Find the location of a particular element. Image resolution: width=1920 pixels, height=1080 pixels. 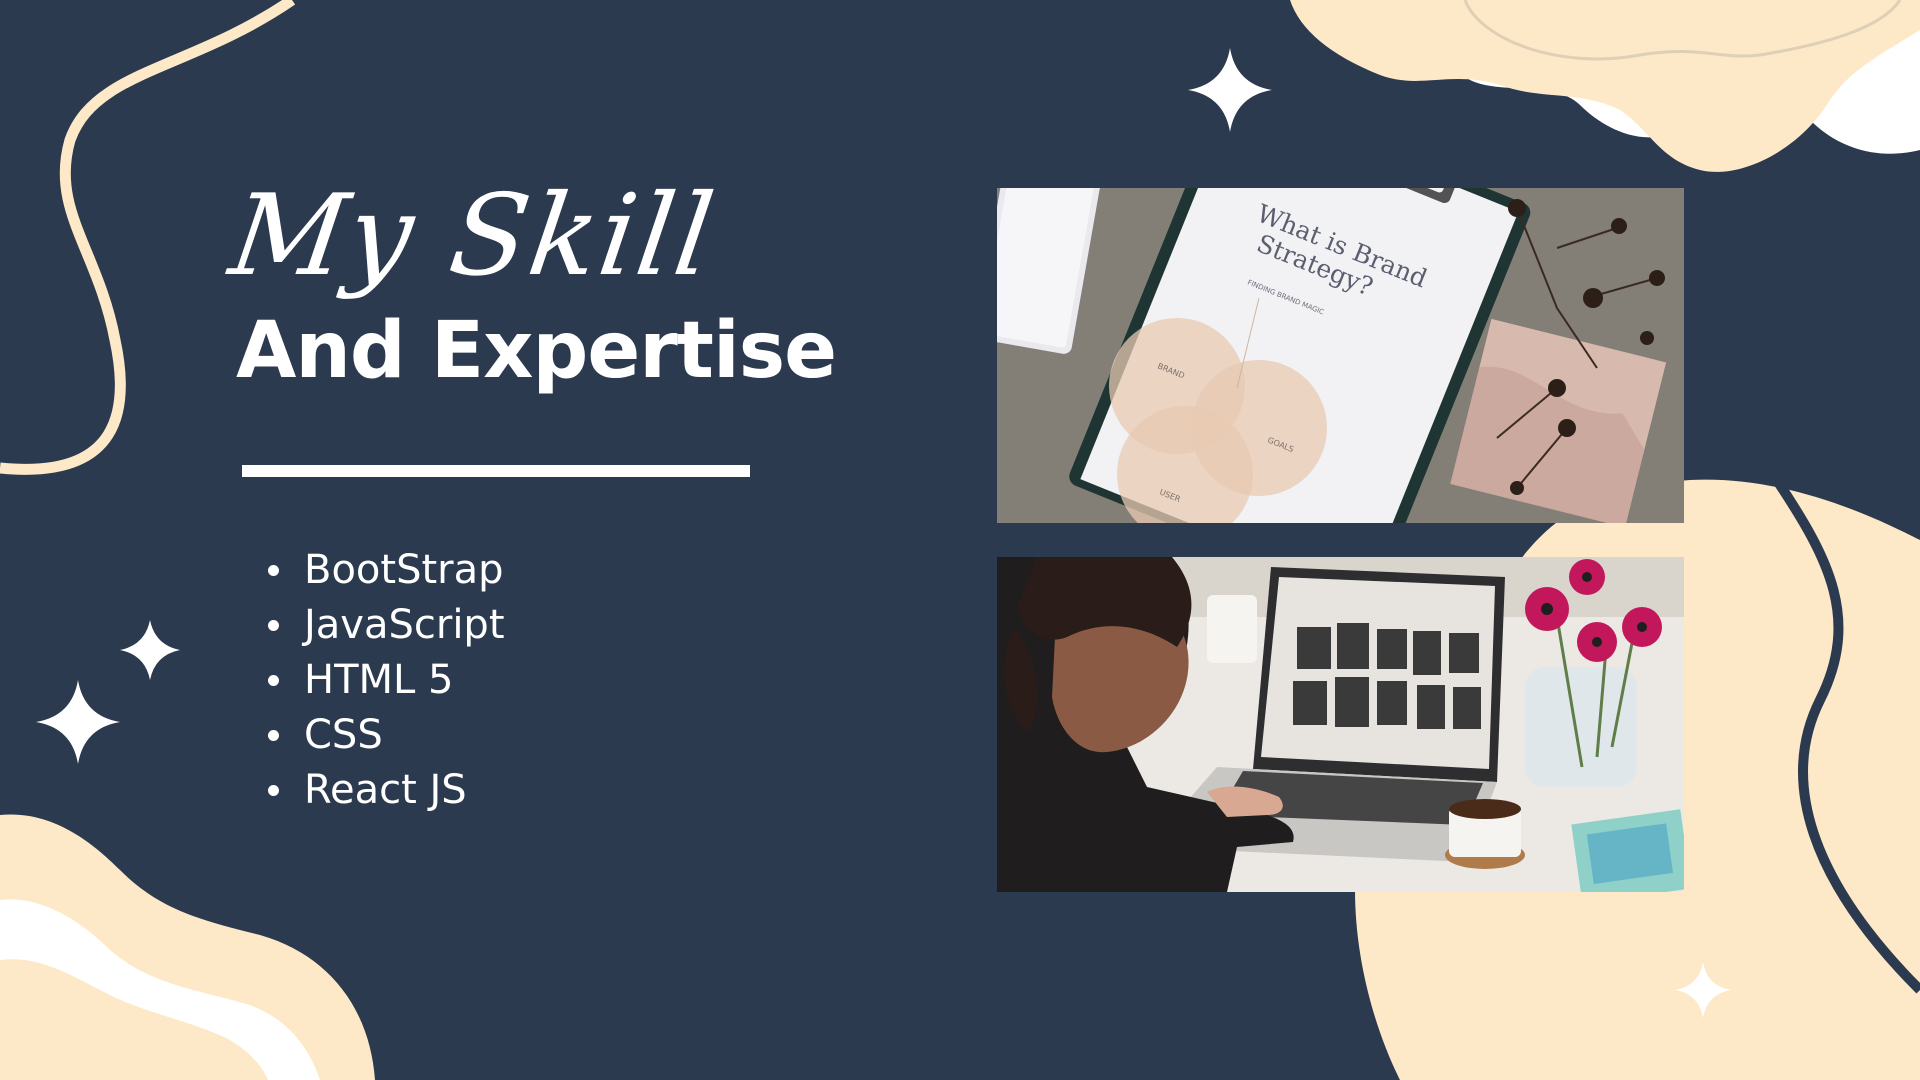

sparkle-icon-left-large is located at coordinates (78, 722).